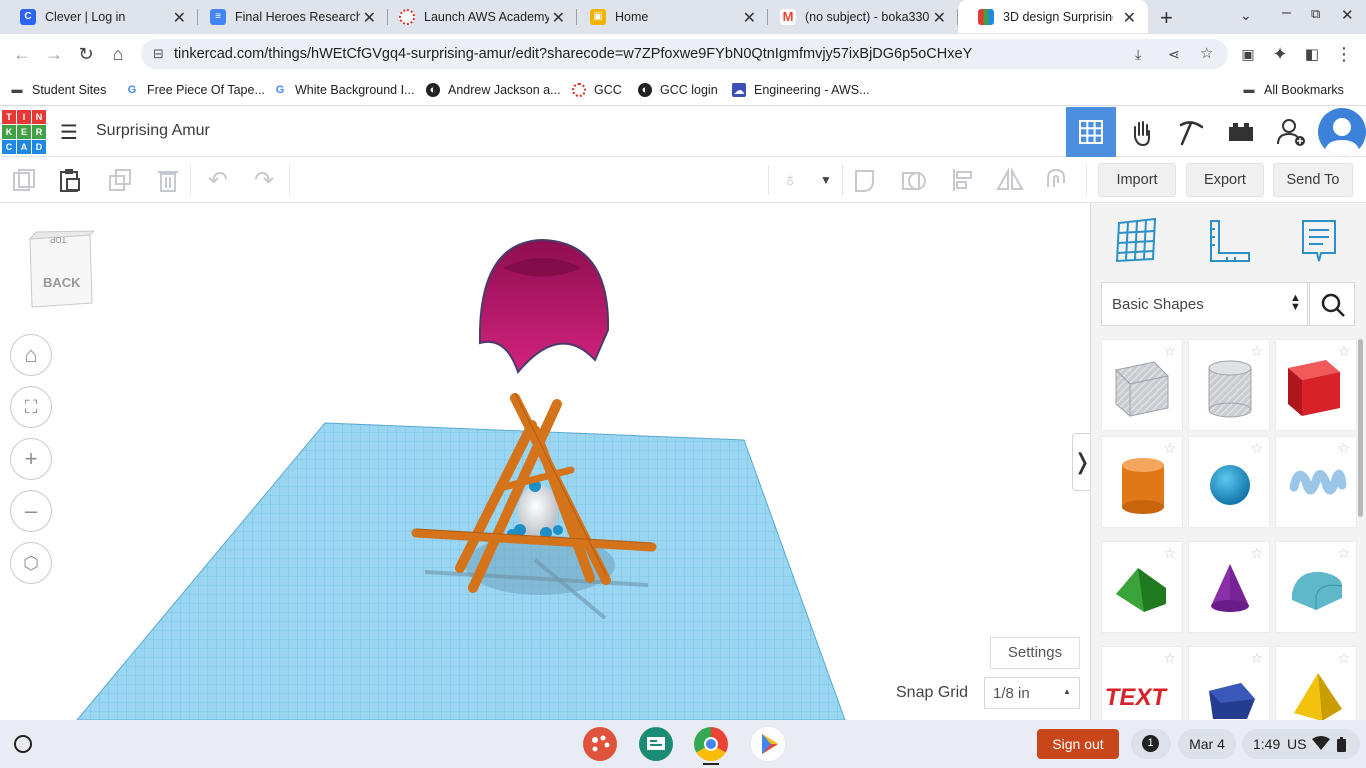 The width and height of the screenshot is (1366, 768). Describe the element at coordinates (768, 744) in the screenshot. I see `play-store-app-icon` at that location.